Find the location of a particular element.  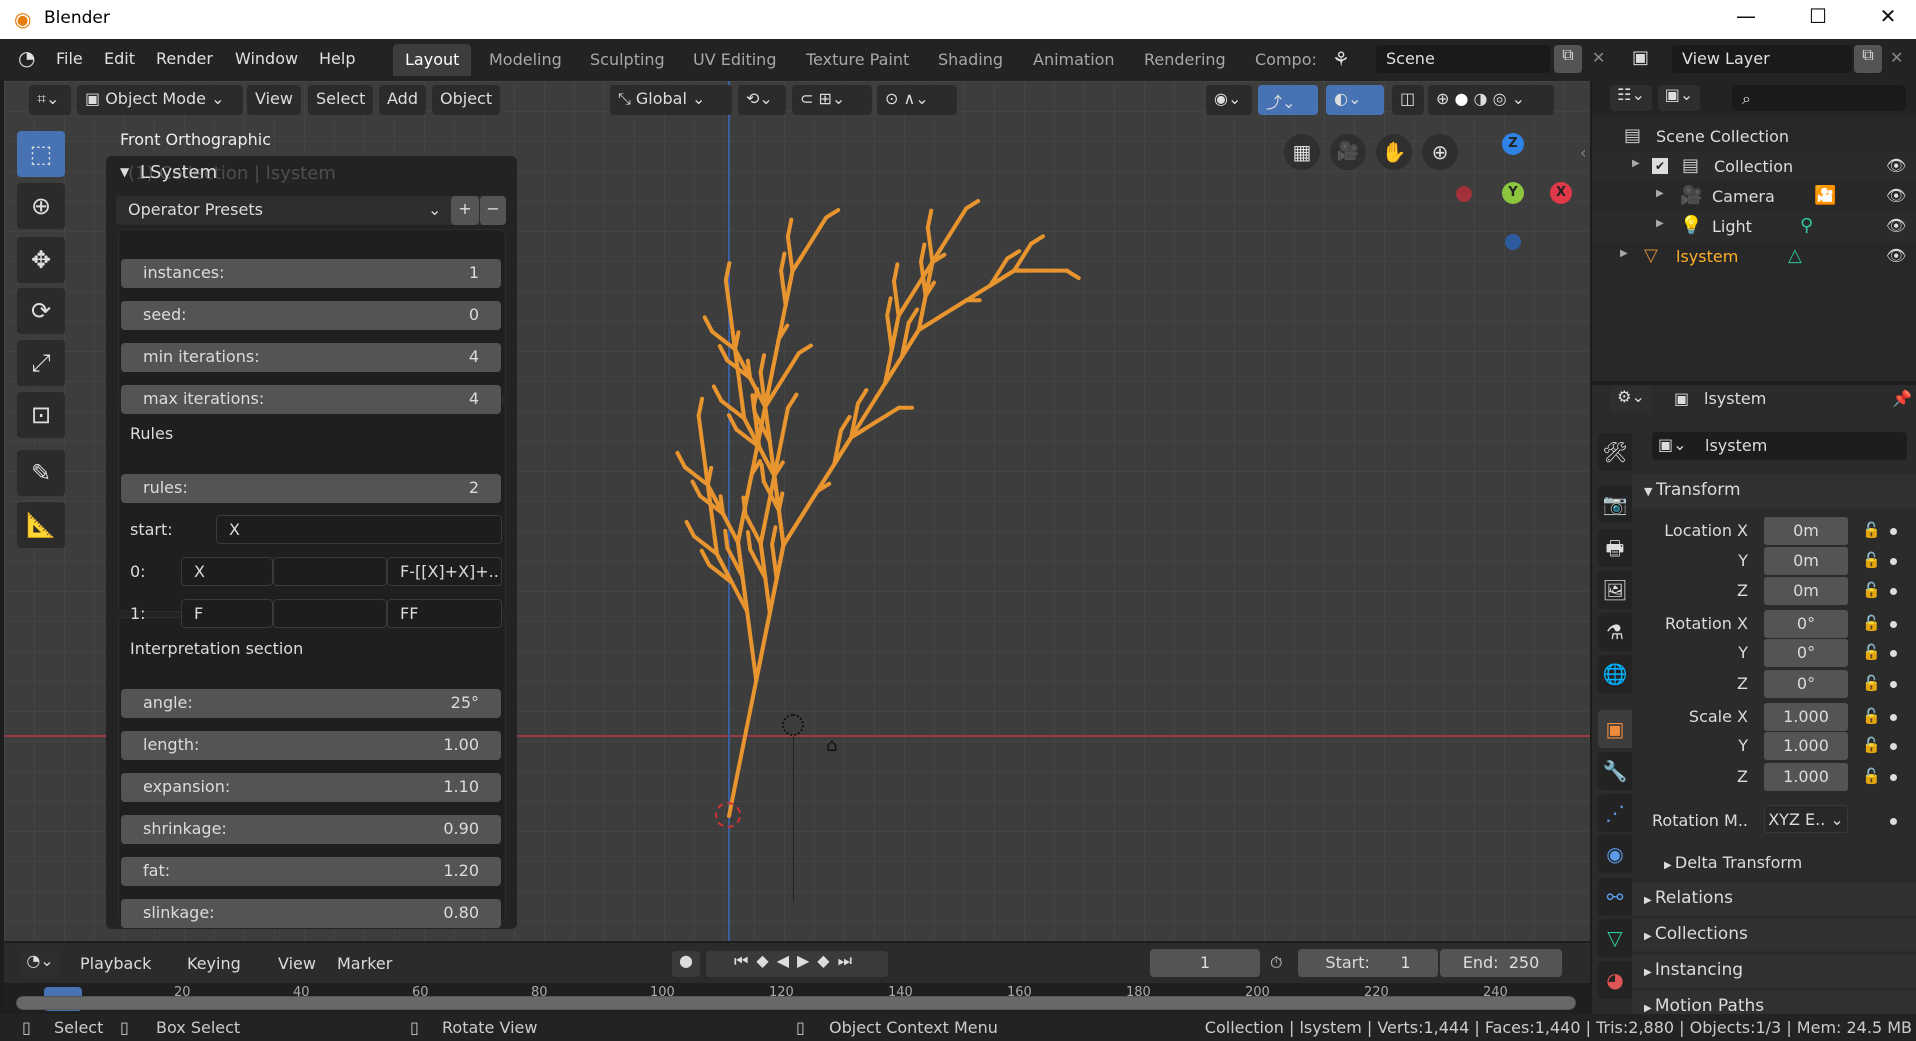

tab-sculpting: Sculpting is located at coordinates (627, 60).